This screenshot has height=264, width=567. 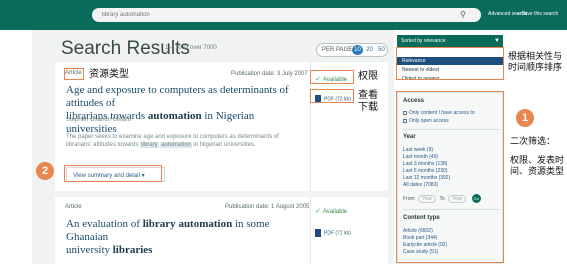 I want to click on publication-date: Publication date: 1 August 2005, so click(x=267, y=207).